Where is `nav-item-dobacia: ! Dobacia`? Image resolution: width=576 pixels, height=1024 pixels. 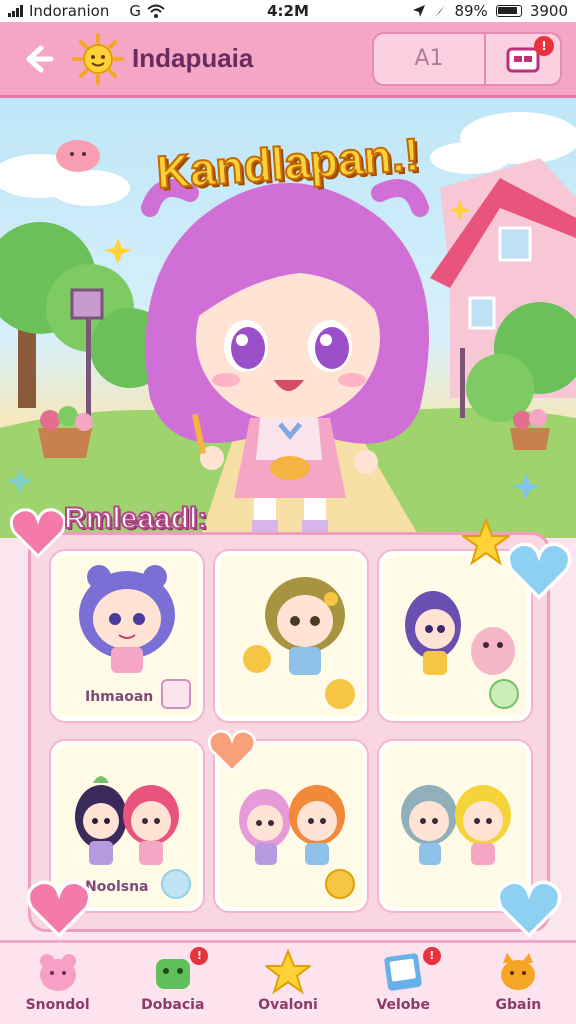
nav-item-dobacia: ! Dobacia is located at coordinates (172, 983).